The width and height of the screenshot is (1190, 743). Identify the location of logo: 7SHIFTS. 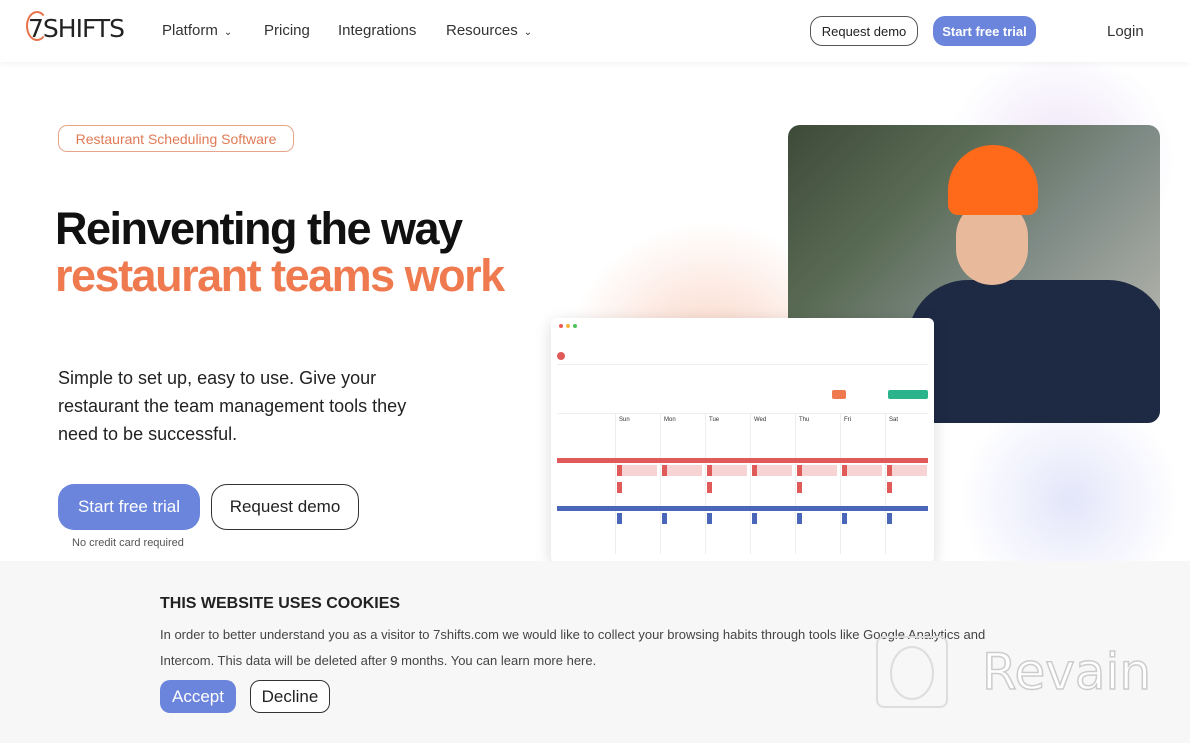
(75, 27).